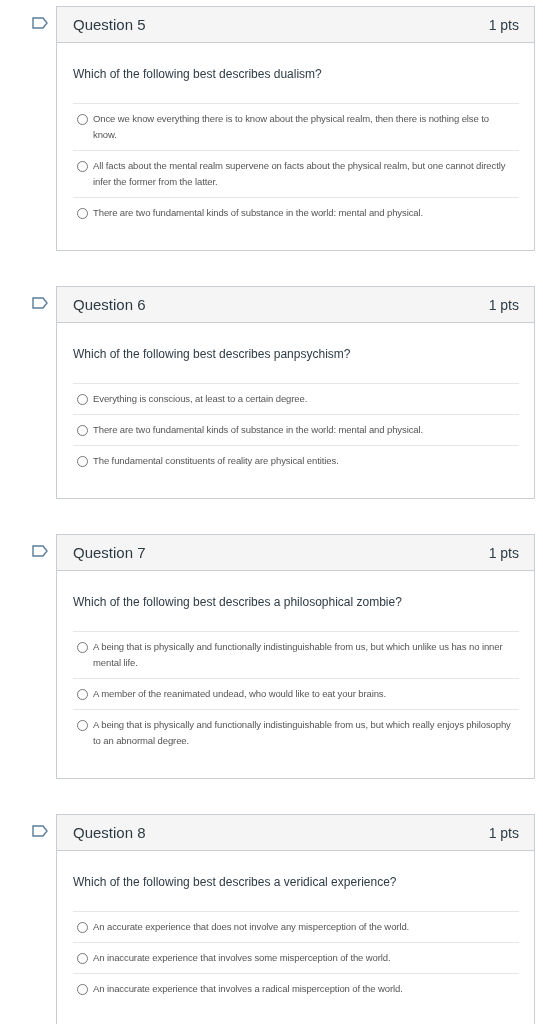 The width and height of the screenshot is (543, 1024). I want to click on question-title: Question 6, so click(109, 304).